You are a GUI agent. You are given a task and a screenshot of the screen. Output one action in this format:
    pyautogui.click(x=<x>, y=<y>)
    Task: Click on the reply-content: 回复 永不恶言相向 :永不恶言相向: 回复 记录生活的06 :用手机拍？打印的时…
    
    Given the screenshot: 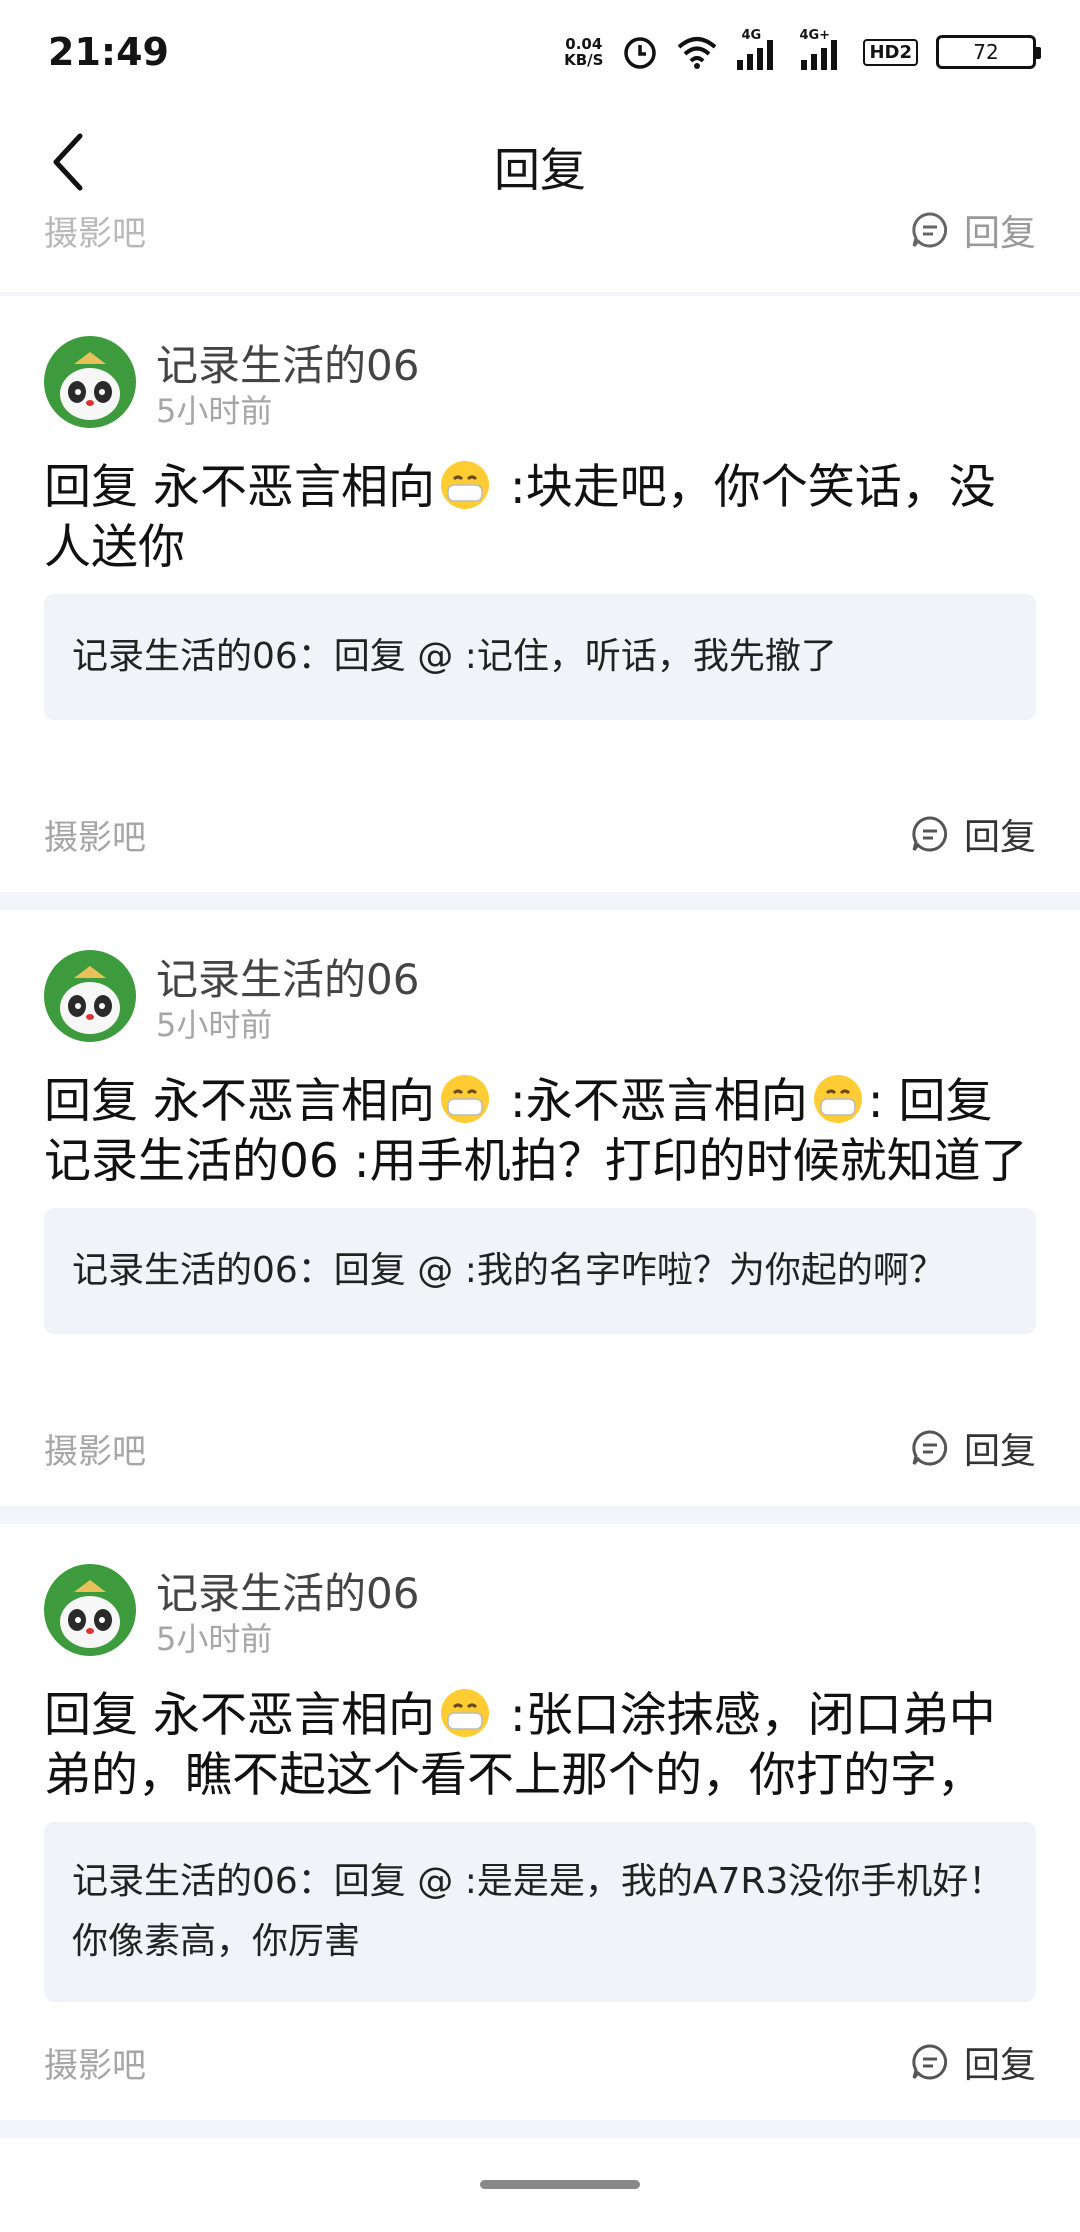 What is the action you would take?
    pyautogui.click(x=539, y=1132)
    